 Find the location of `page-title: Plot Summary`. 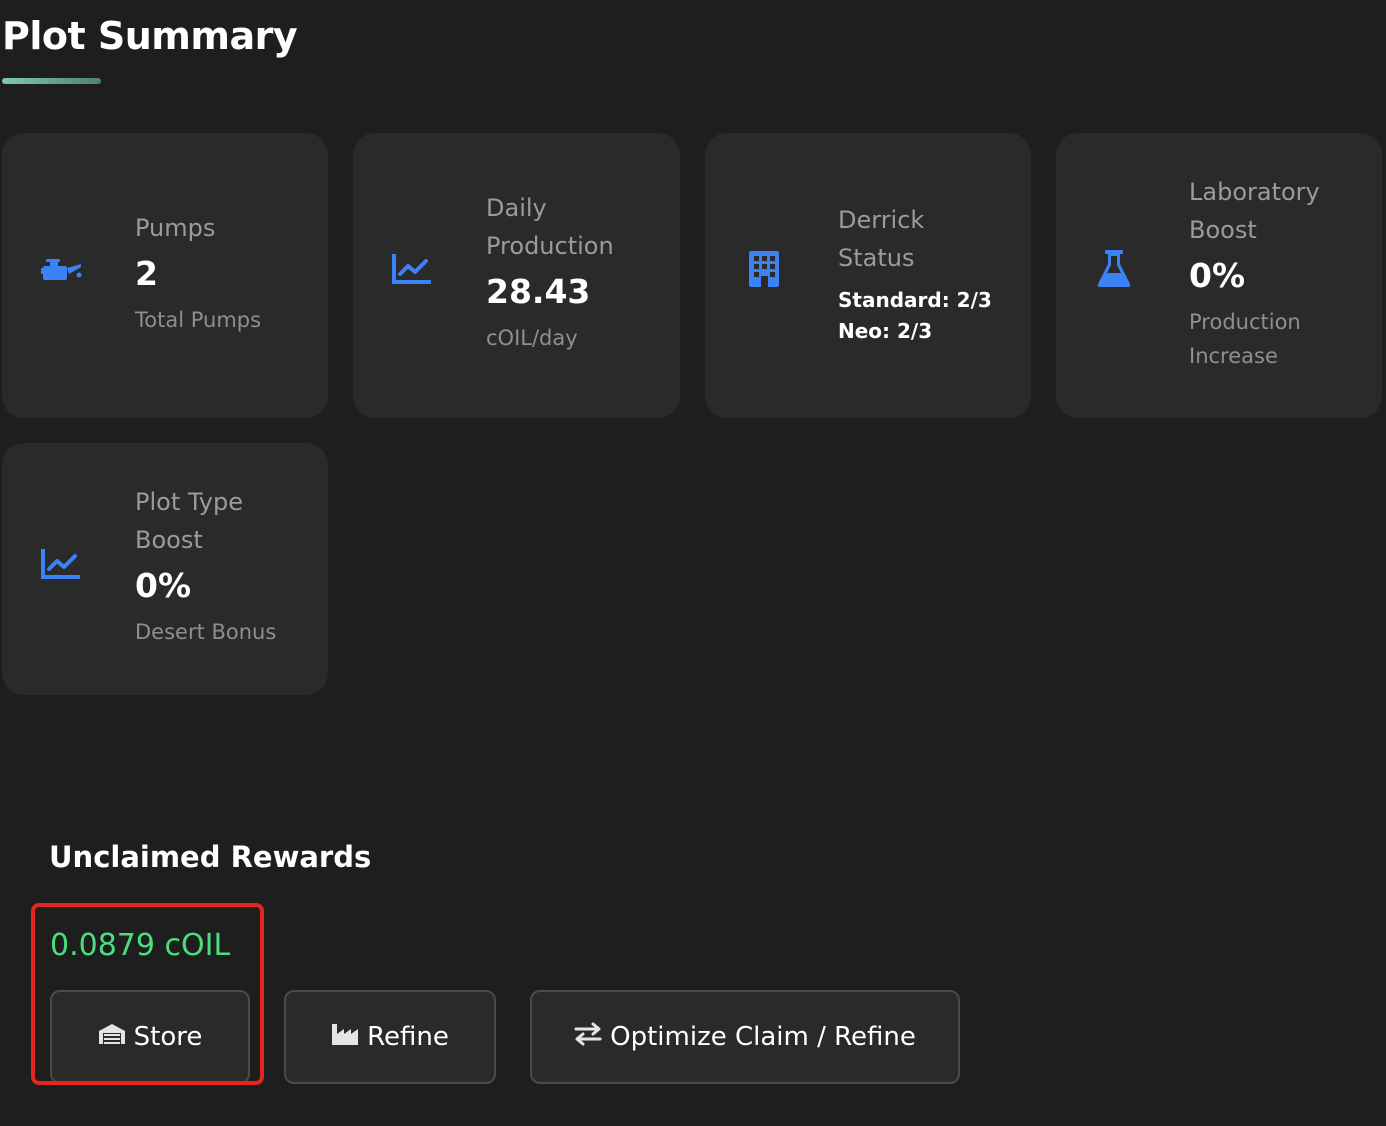

page-title: Plot Summary is located at coordinates (150, 36).